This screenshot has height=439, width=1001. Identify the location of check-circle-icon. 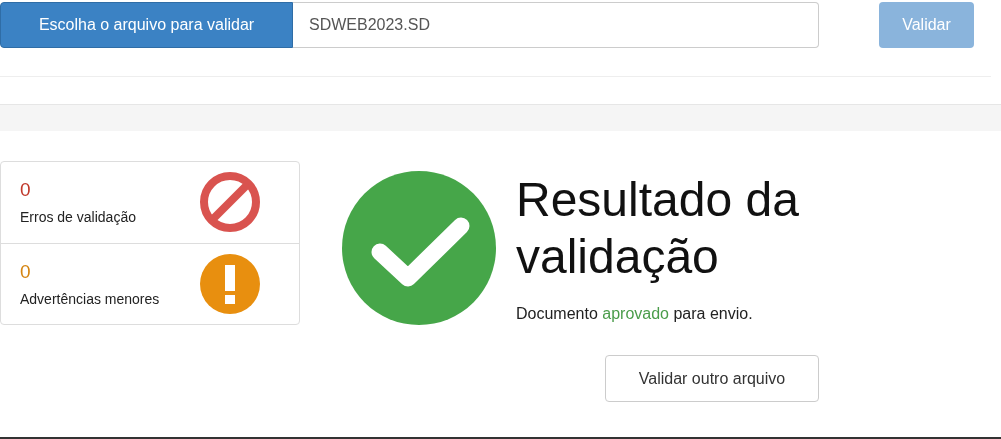
(419, 248).